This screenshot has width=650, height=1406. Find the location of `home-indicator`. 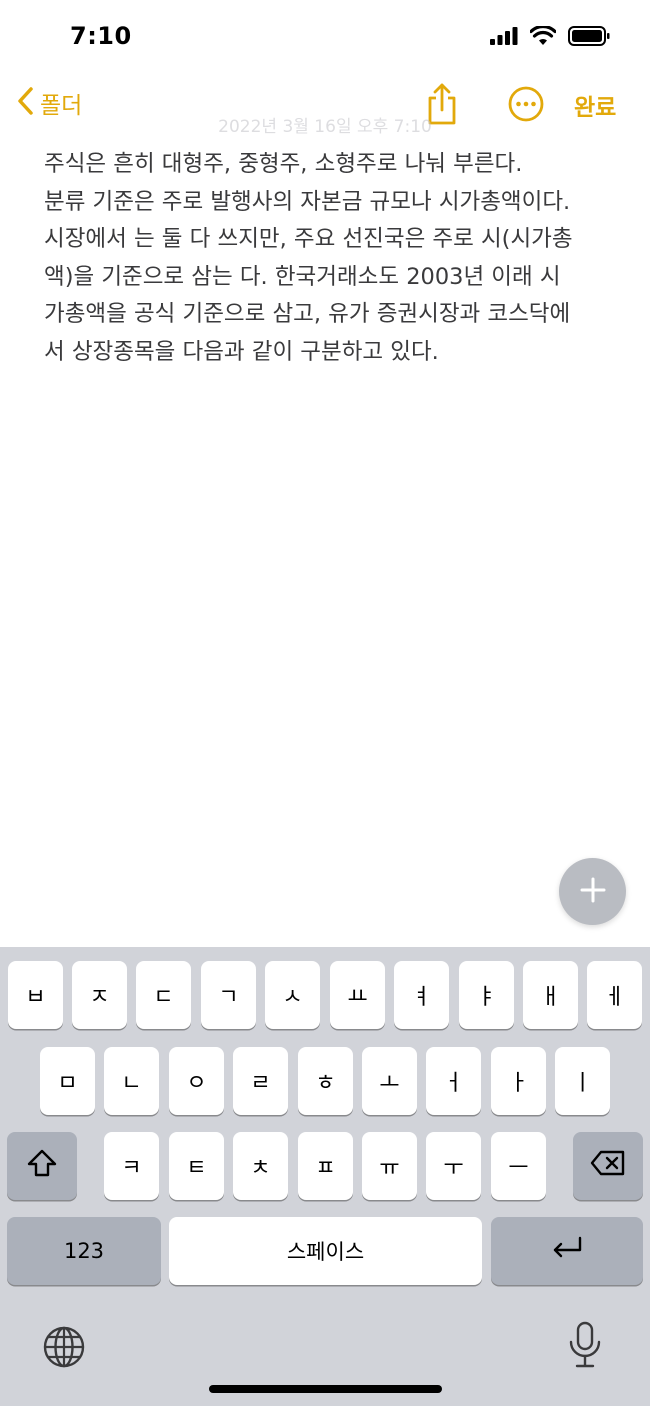

home-indicator is located at coordinates (325, 1389).